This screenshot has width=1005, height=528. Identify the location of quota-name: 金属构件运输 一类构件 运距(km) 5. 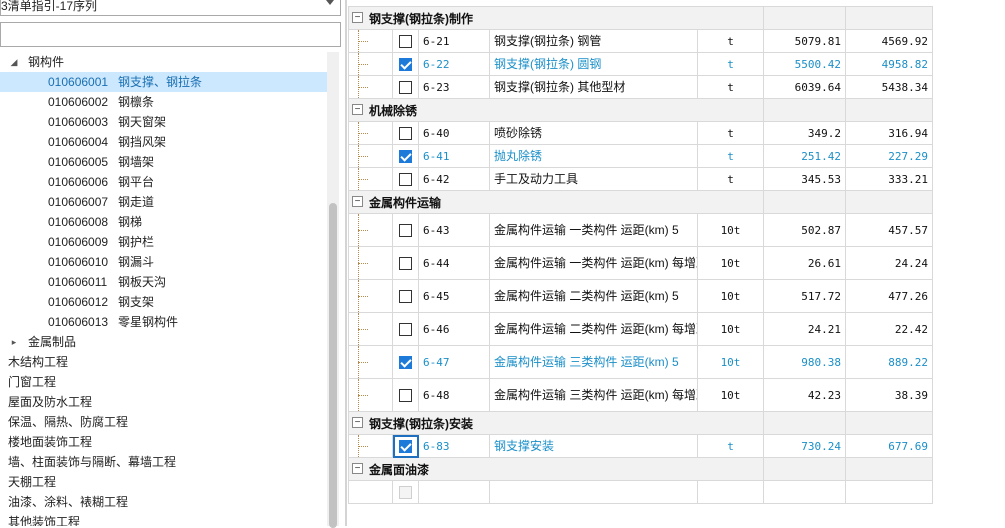
(593, 230).